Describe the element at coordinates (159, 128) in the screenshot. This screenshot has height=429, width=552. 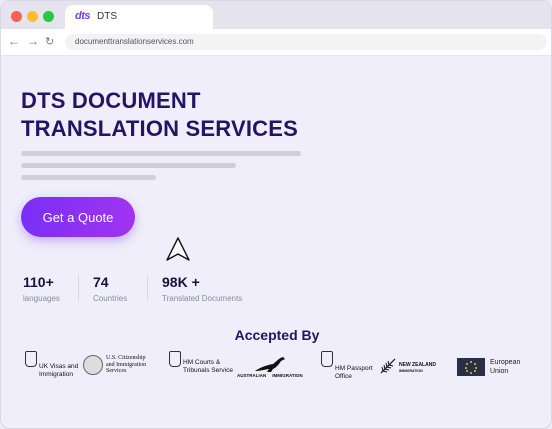
I see `title-line-2: TRANSLATION SERVICES` at that location.